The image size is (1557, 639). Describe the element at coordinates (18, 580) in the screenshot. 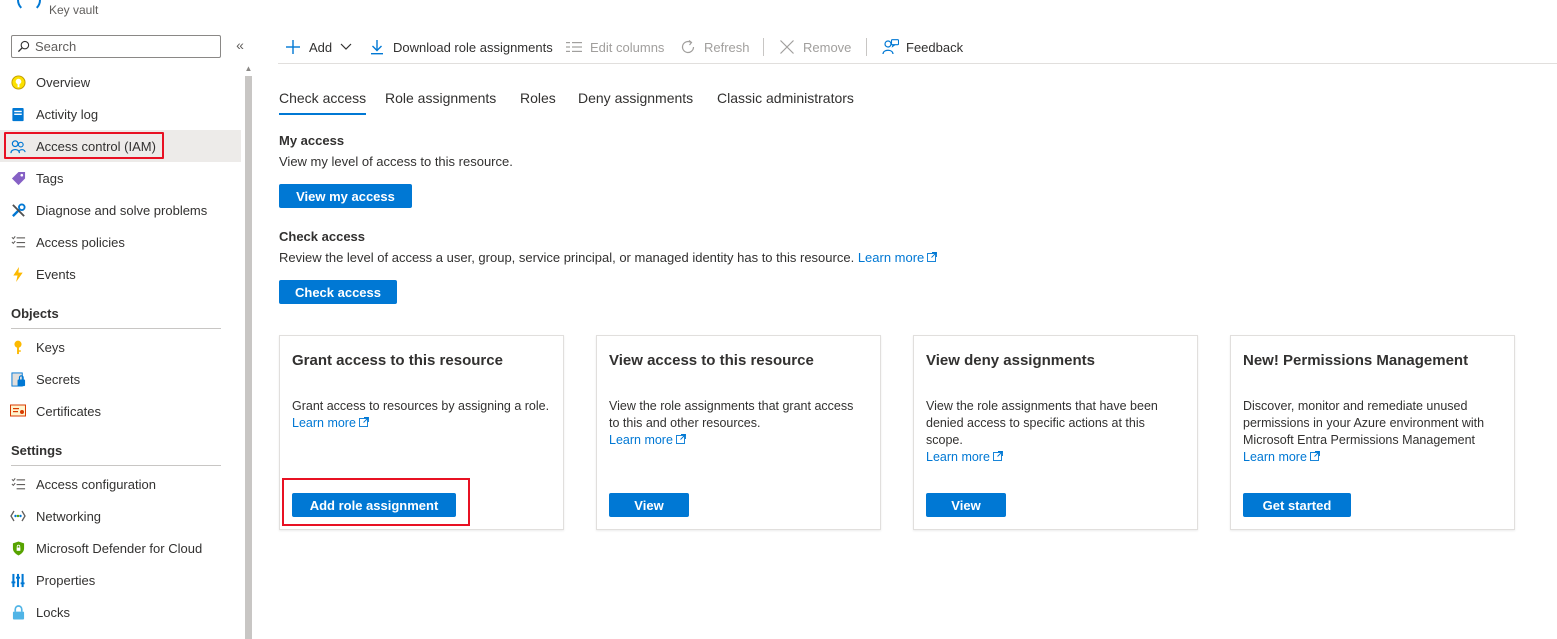

I see `properties-icon` at that location.